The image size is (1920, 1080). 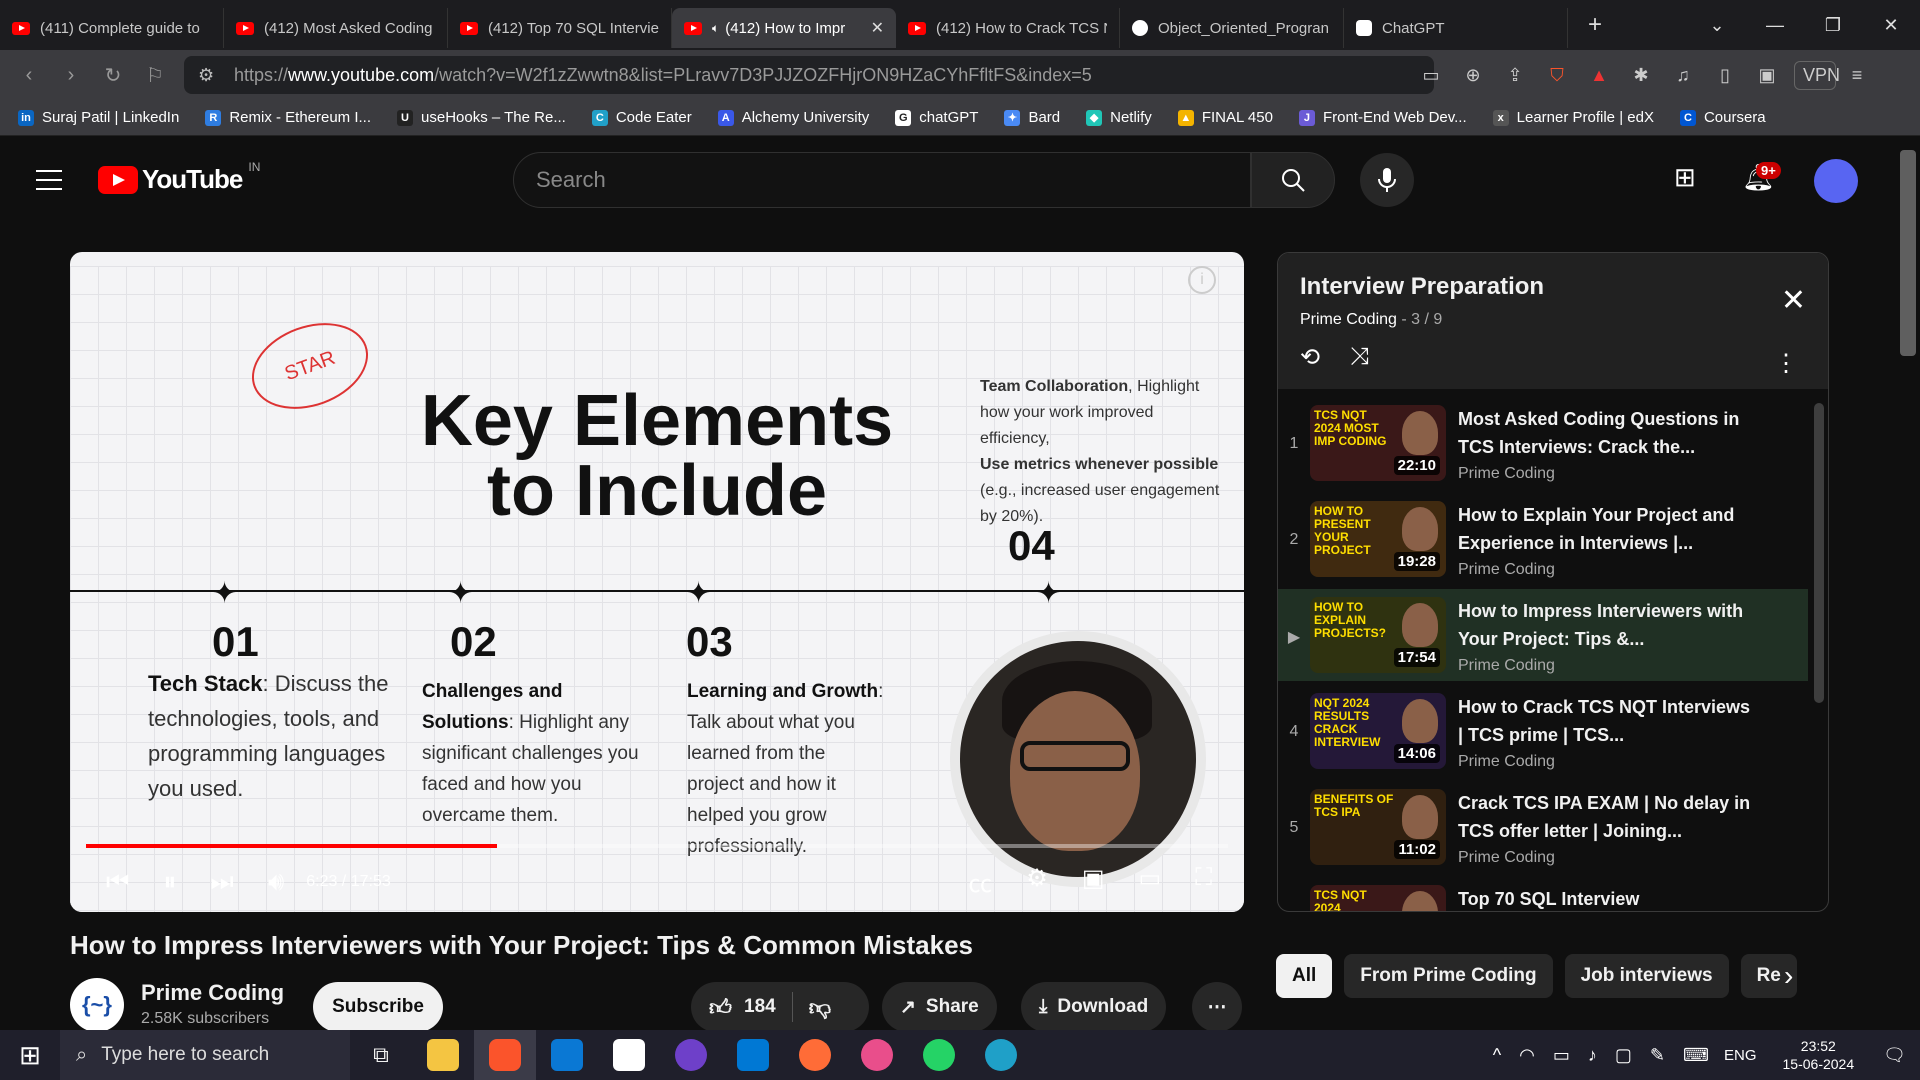 I want to click on taskbar-search-input: ⌕ Type here to search, so click(x=205, y=1055).